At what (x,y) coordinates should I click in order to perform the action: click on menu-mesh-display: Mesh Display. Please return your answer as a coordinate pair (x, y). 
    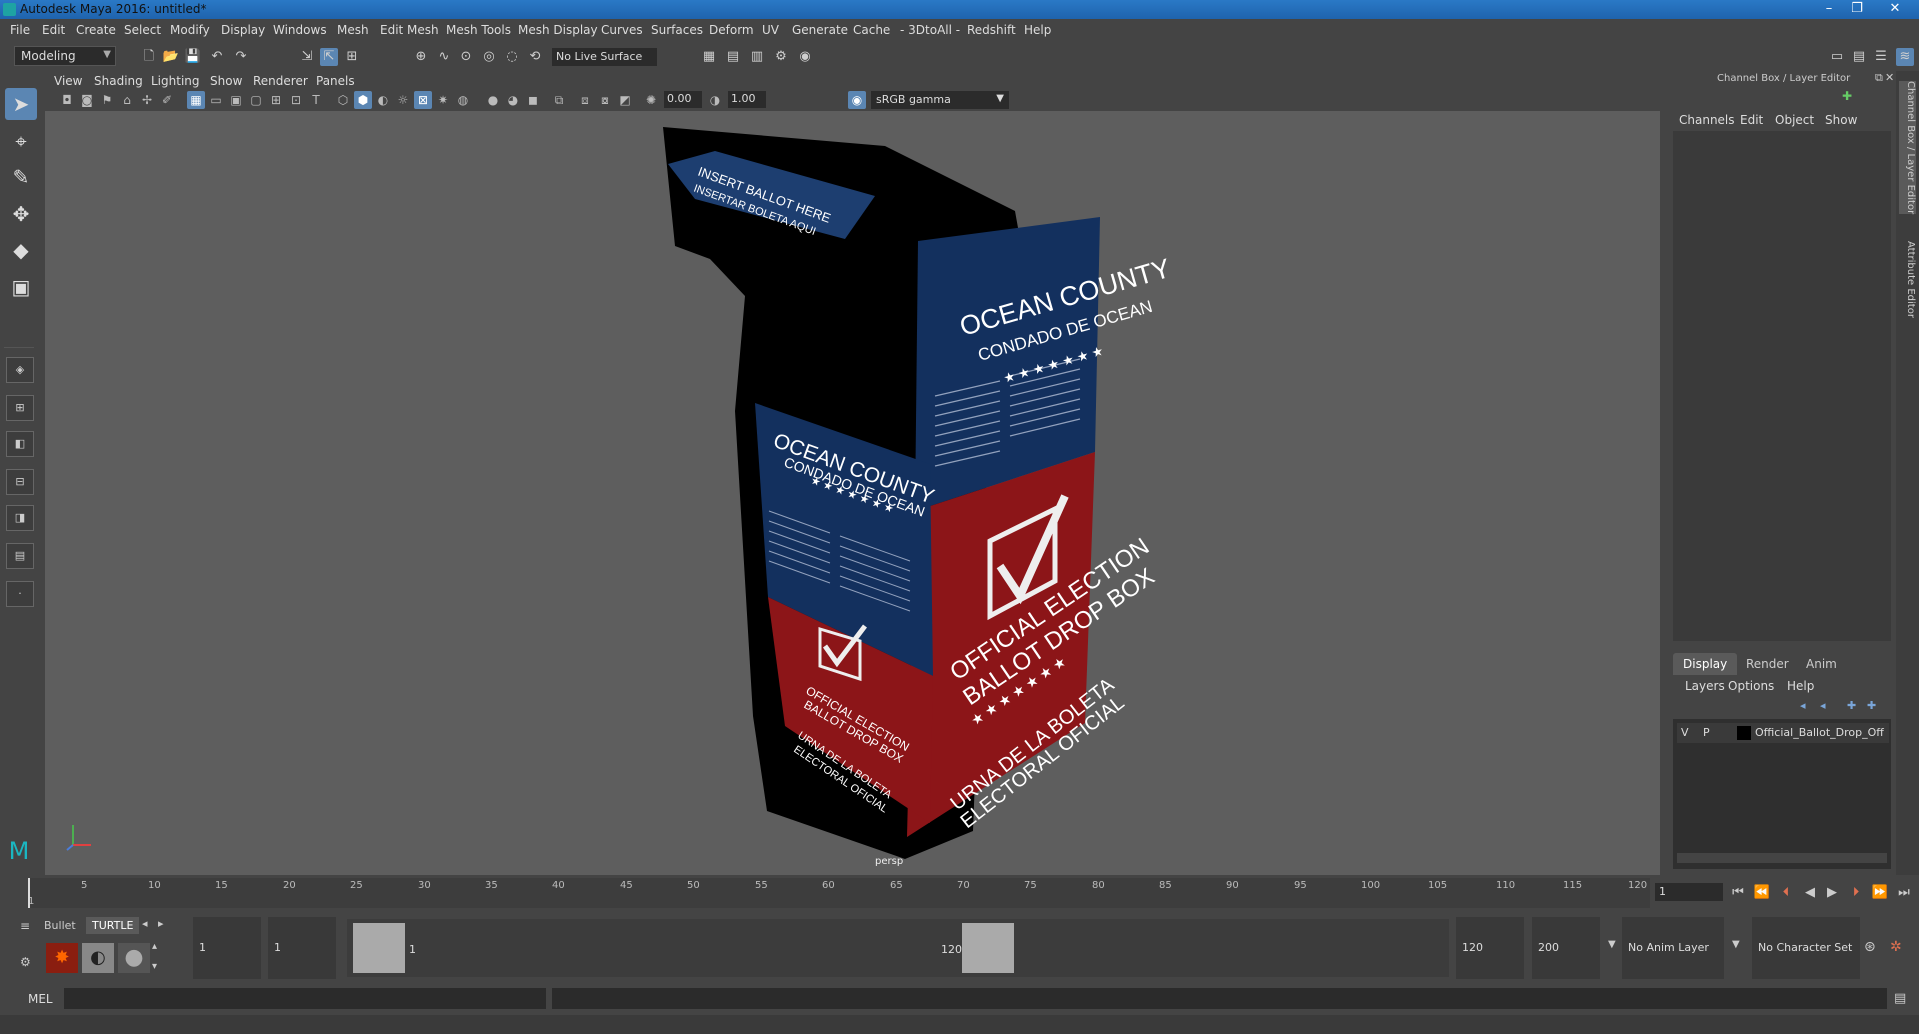
    Looking at the image, I should click on (558, 30).